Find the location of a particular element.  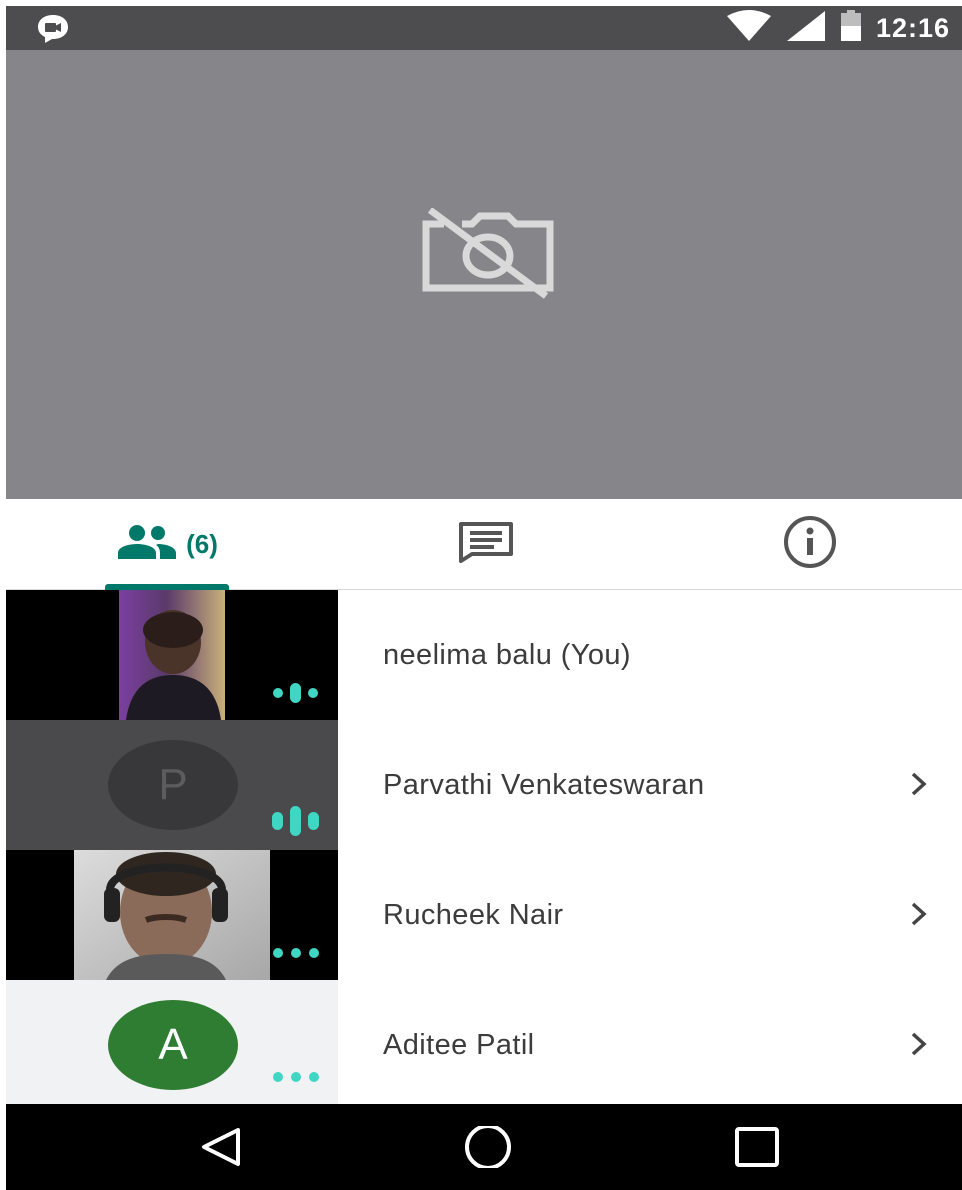

participant-tile: A is located at coordinates (172, 1045).